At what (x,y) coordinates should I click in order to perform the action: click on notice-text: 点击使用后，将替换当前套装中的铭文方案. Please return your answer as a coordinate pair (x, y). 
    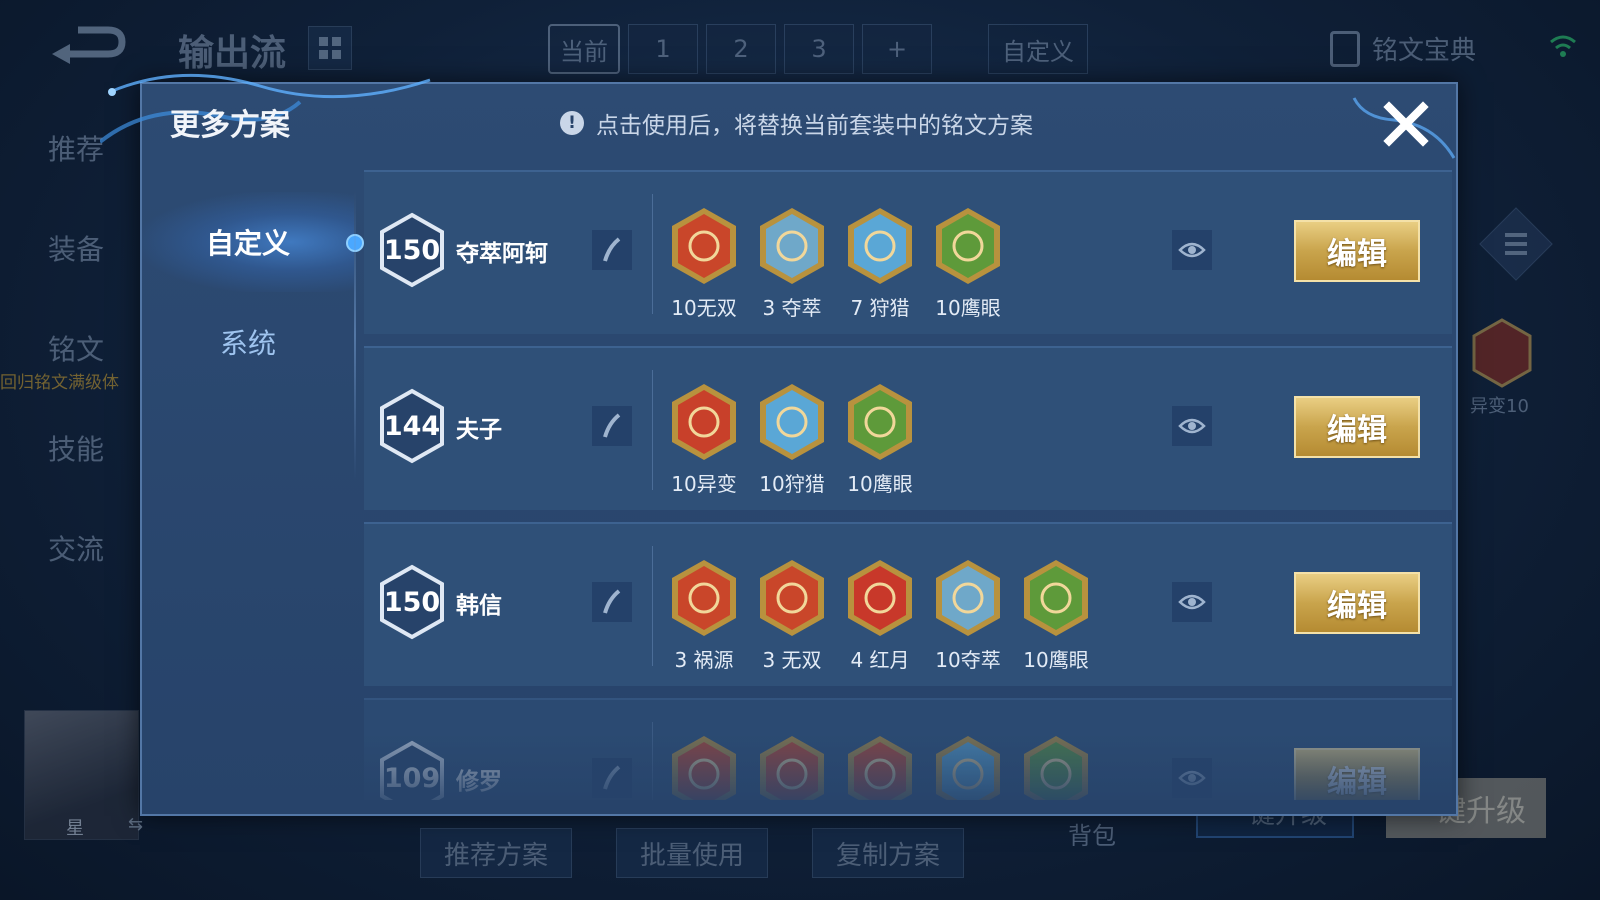
    Looking at the image, I should click on (814, 126).